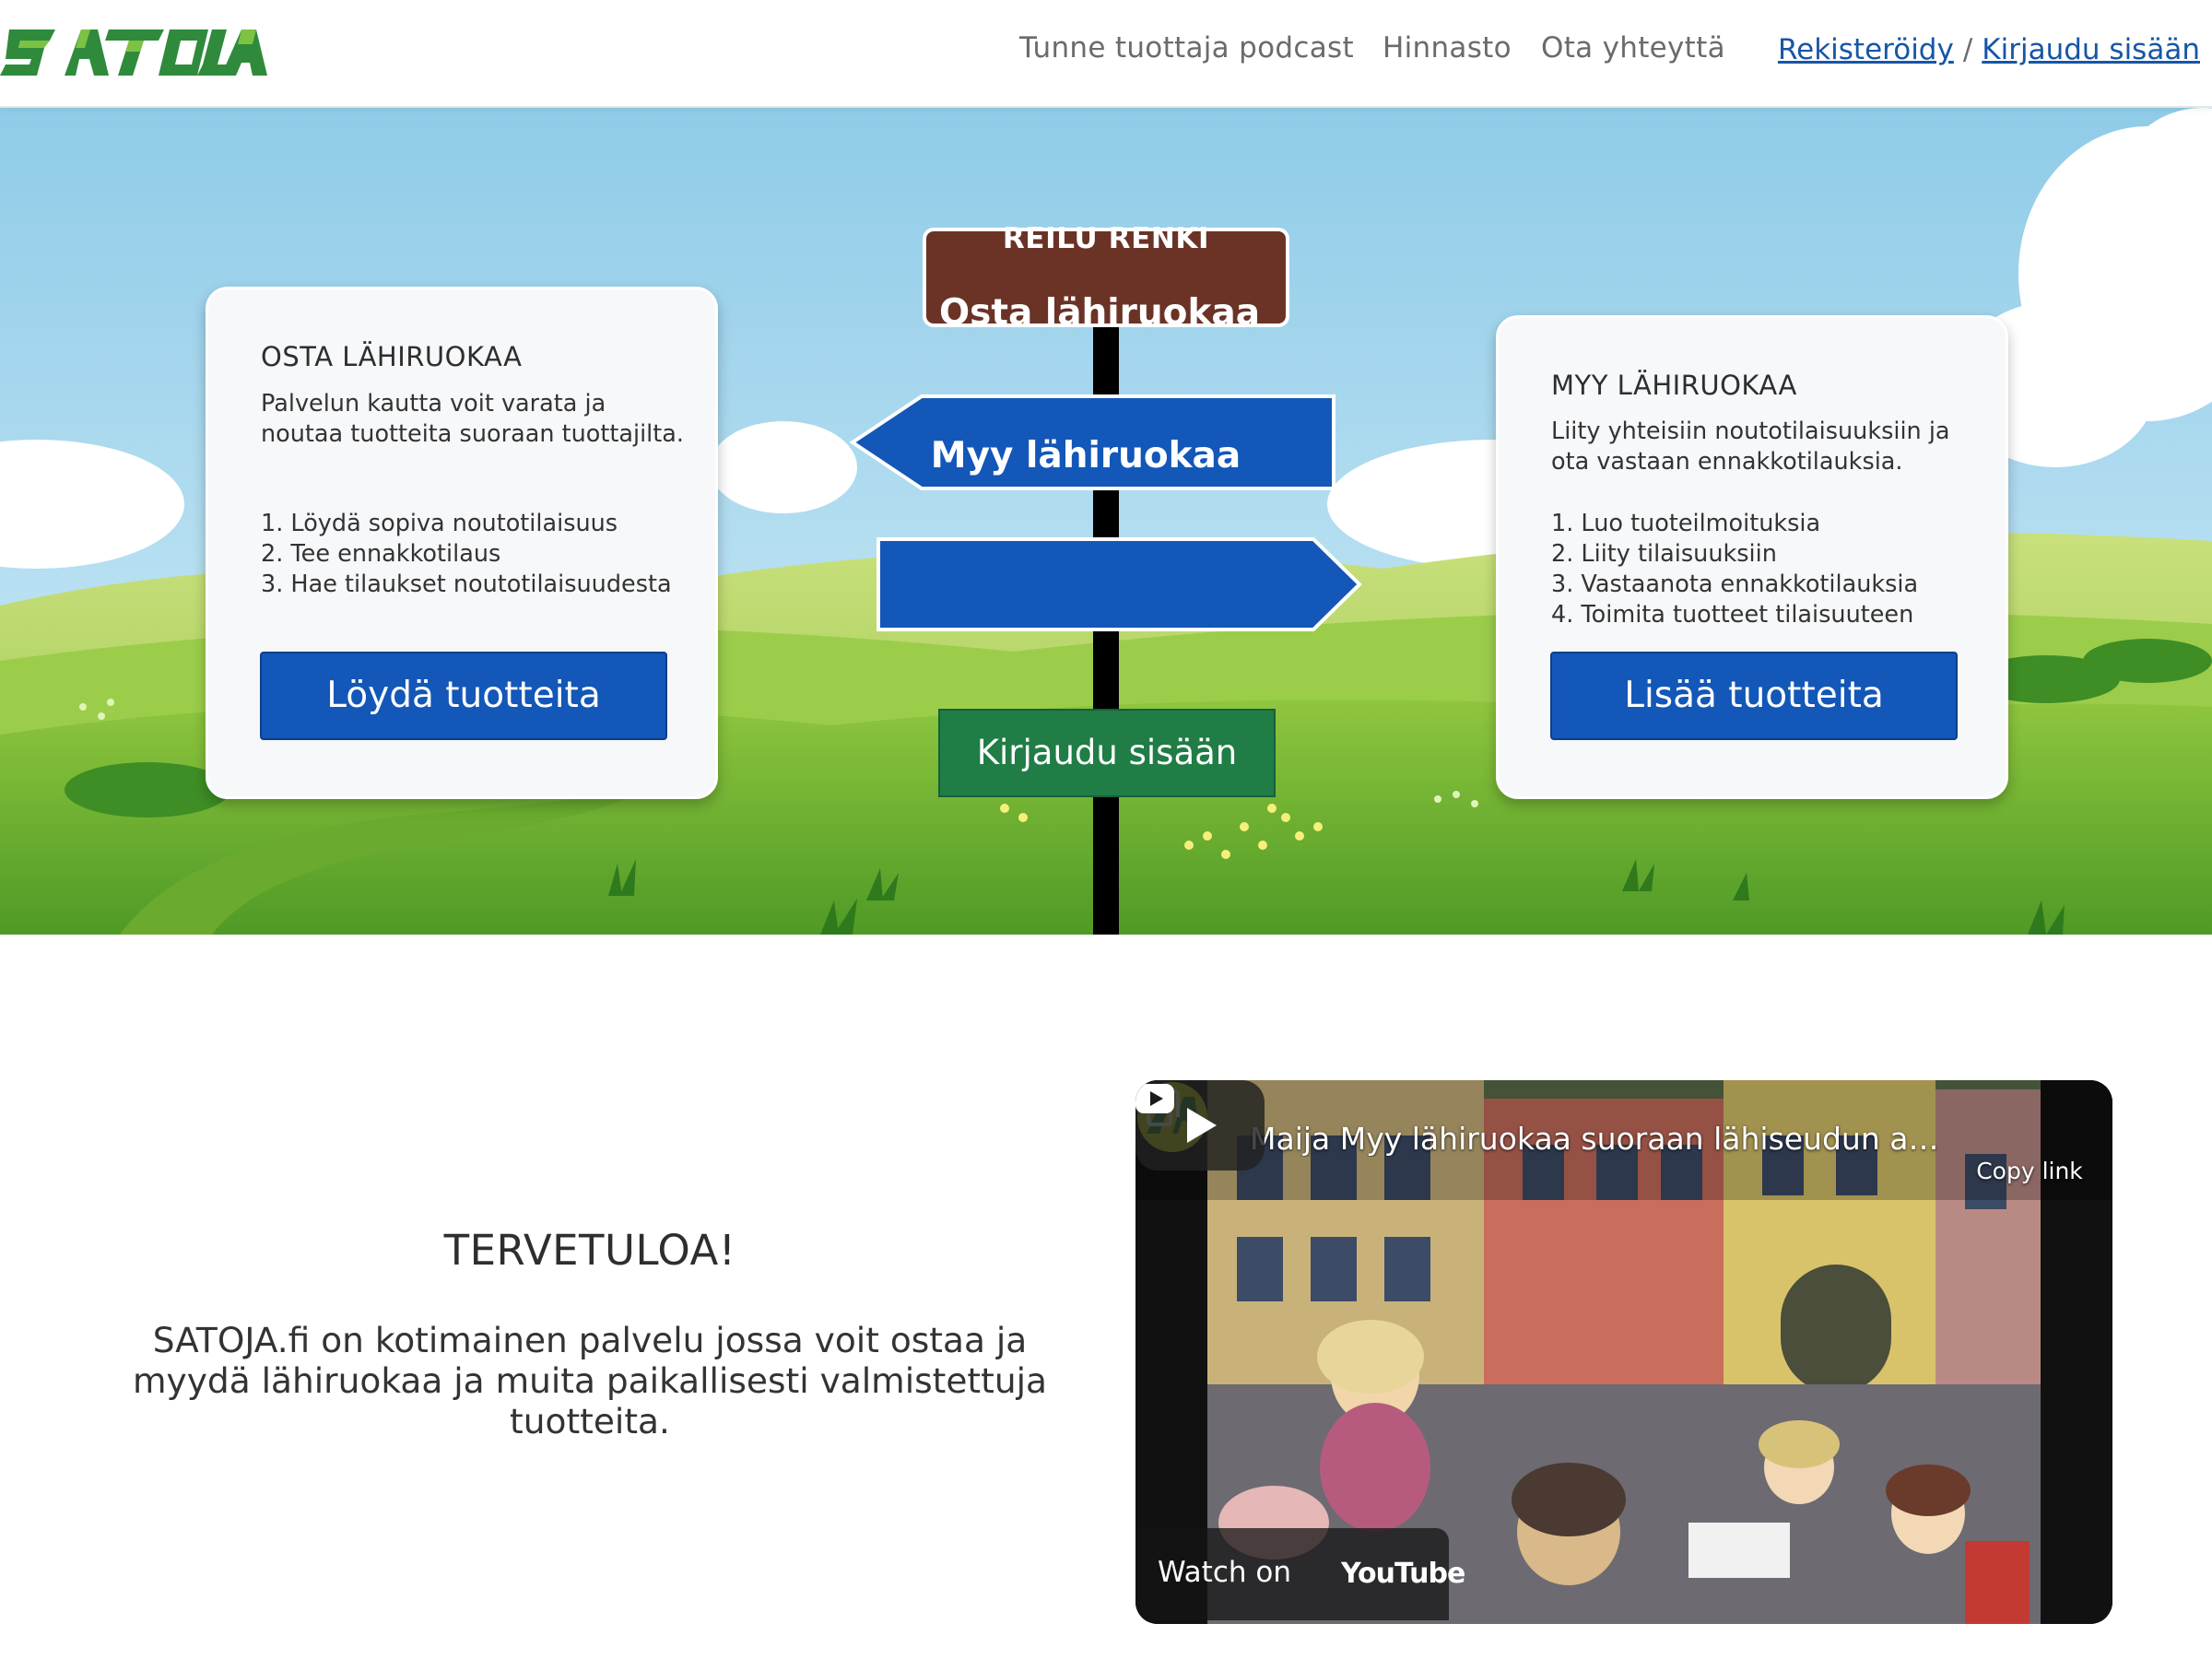  I want to click on nav-podcast-link: Tunne tuottaja podcast, so click(1186, 48).